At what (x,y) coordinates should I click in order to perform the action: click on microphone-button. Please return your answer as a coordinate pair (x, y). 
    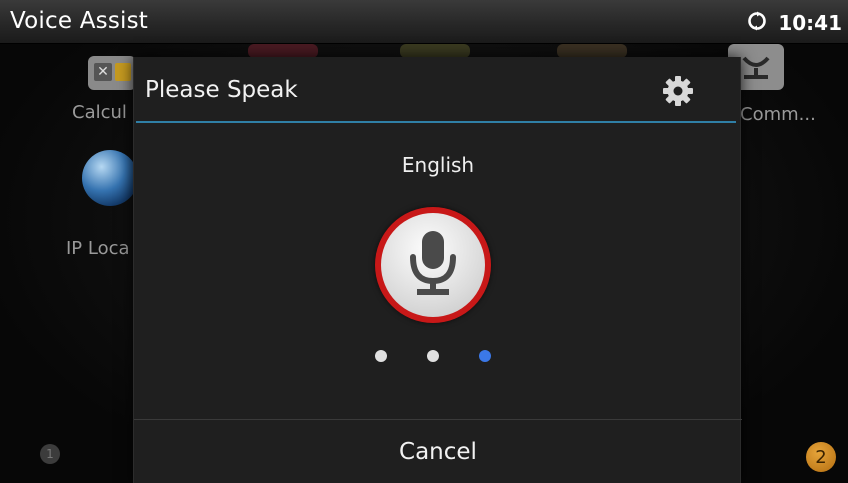
    Looking at the image, I should click on (433, 265).